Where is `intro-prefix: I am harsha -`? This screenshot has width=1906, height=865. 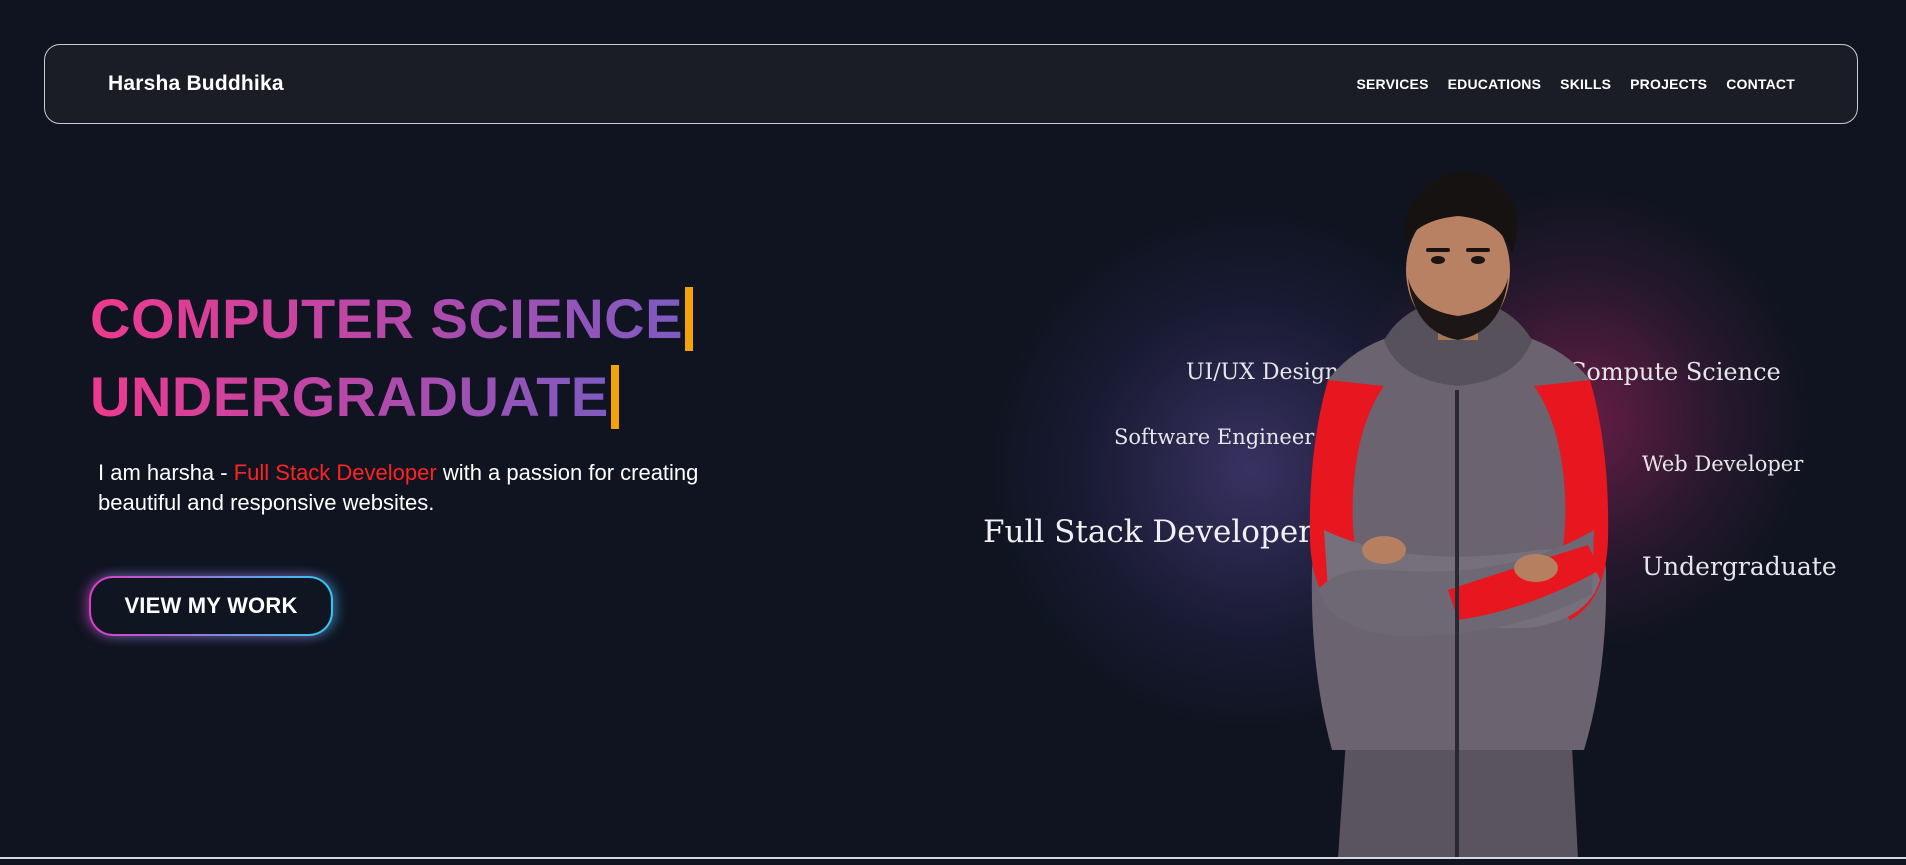 intro-prefix: I am harsha - is located at coordinates (166, 472).